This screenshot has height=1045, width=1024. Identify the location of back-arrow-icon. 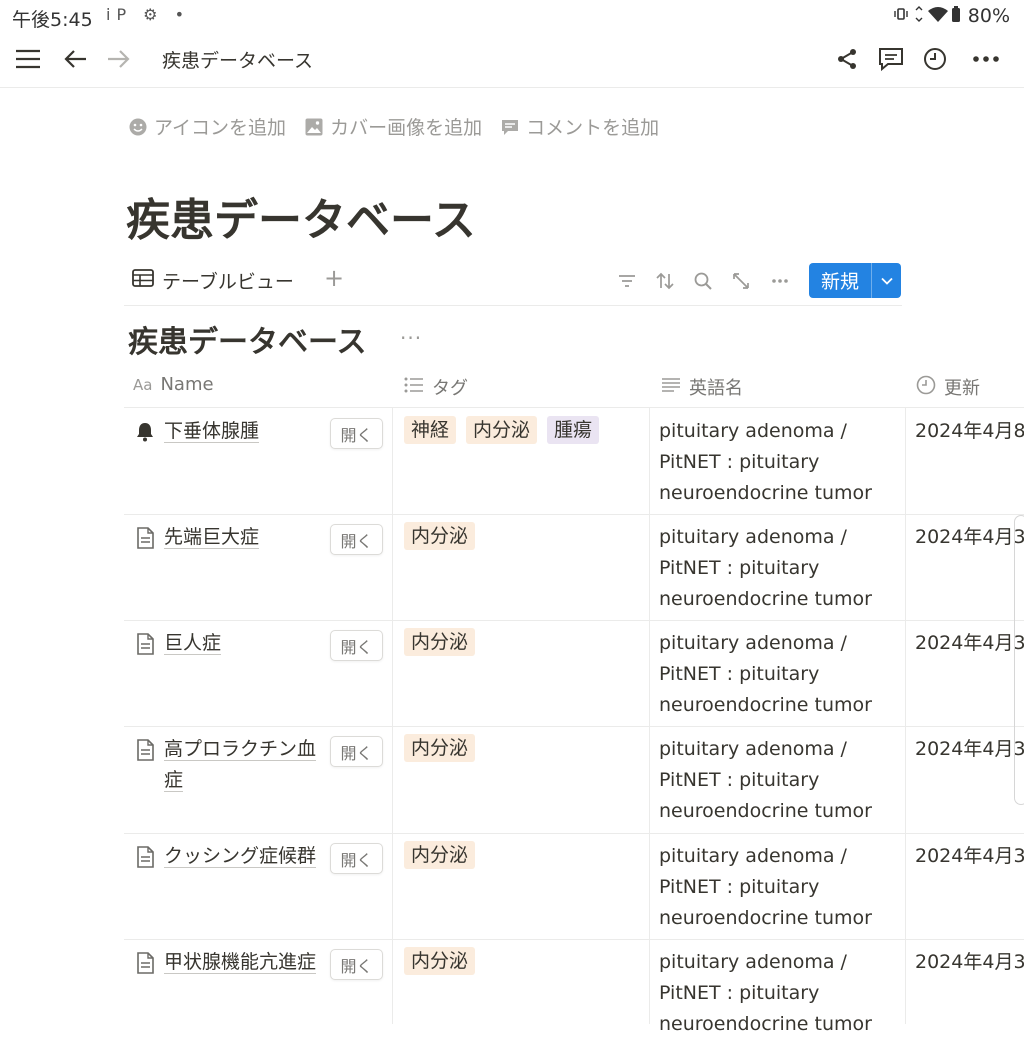
(76, 59).